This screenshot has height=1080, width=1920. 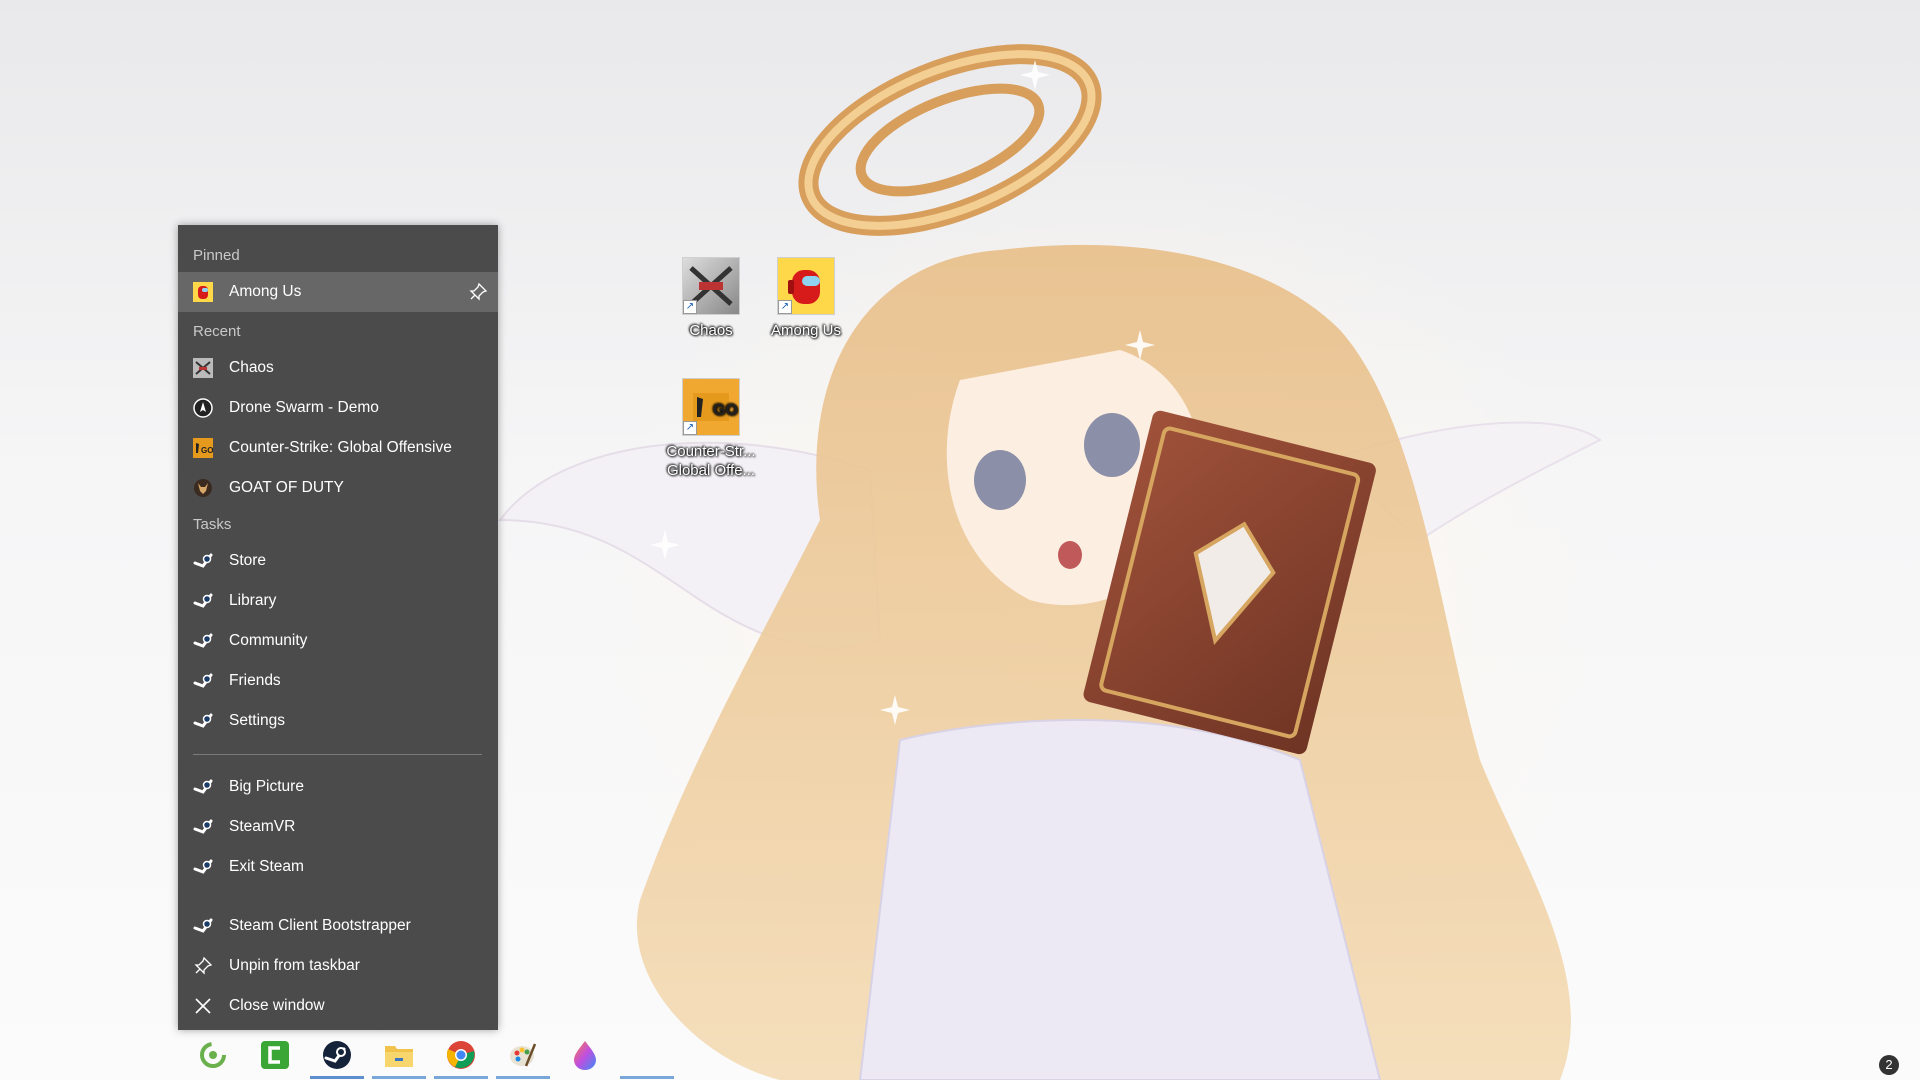 I want to click on jumplist-item-label: Store, so click(x=248, y=560).